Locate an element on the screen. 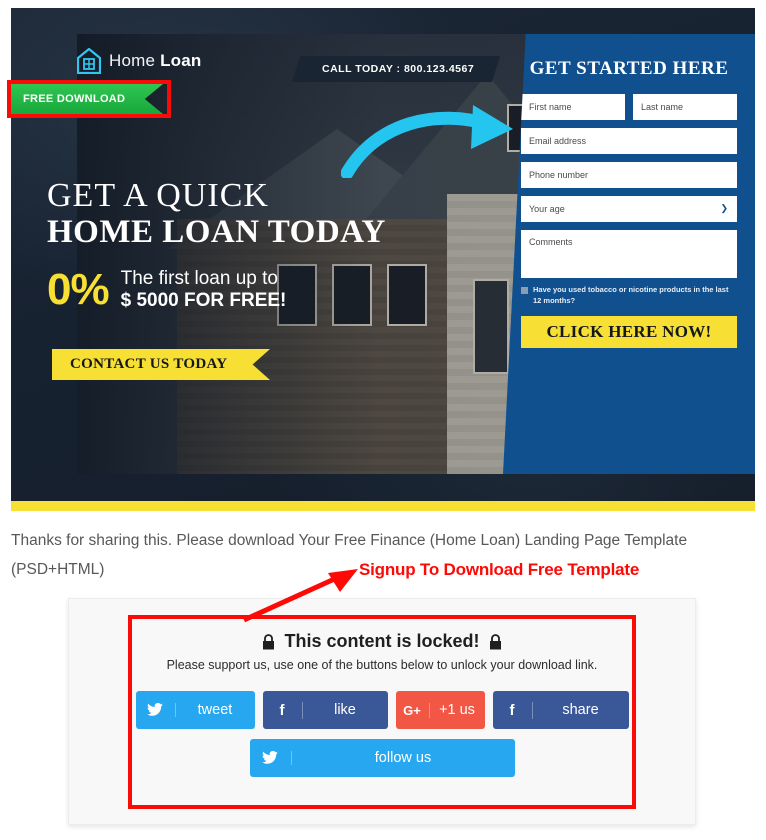 The image size is (766, 840). email-input: Email address is located at coordinates (629, 141).